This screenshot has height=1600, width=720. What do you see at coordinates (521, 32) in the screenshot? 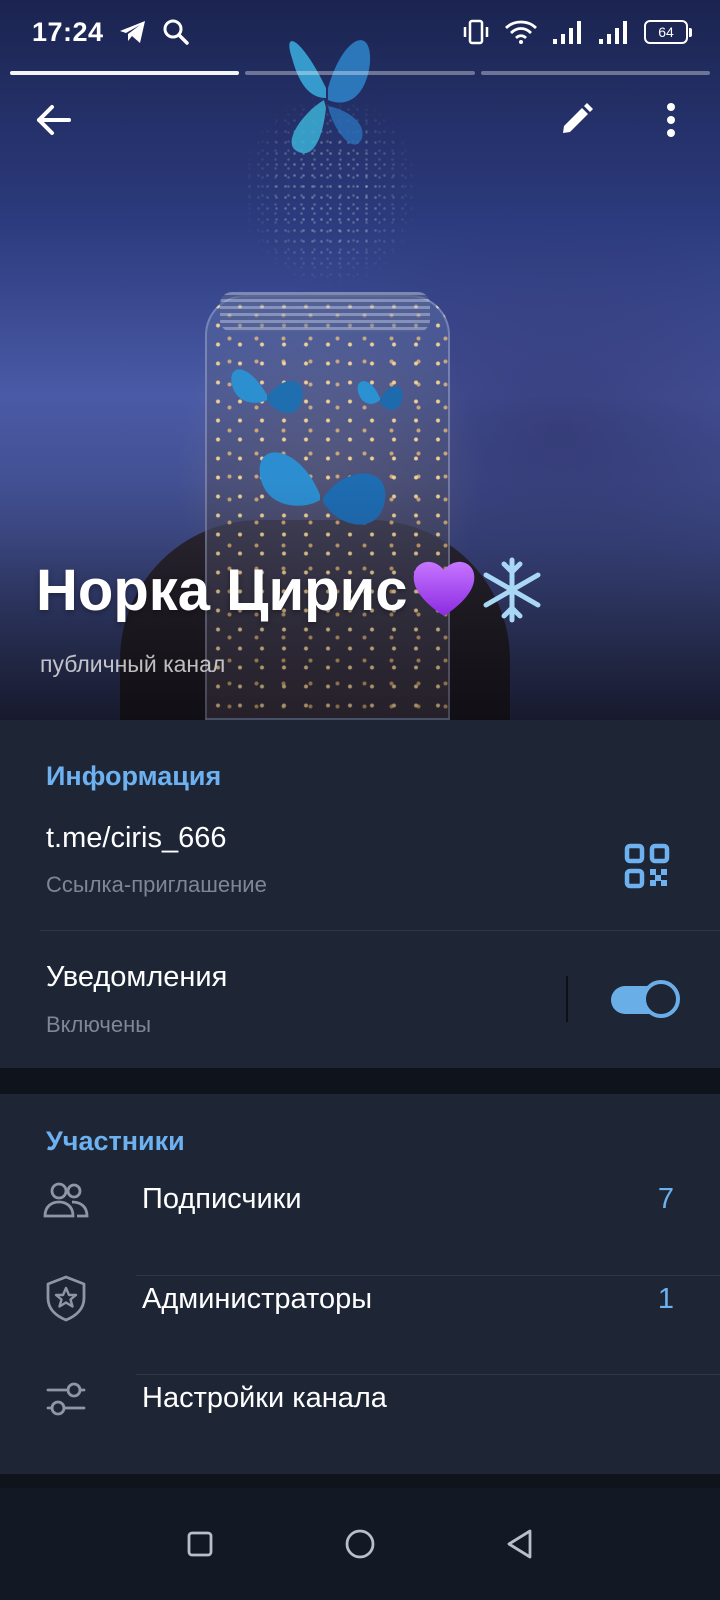
I see `wifi-icon` at bounding box center [521, 32].